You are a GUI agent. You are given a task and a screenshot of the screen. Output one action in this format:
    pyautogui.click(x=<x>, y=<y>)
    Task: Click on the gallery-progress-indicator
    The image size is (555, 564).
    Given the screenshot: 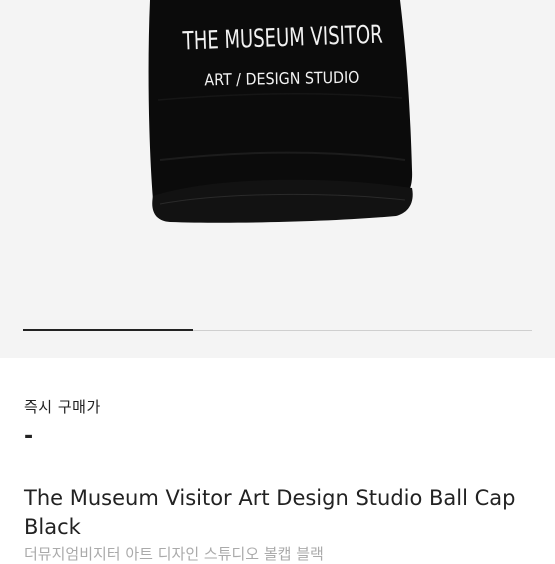 What is the action you would take?
    pyautogui.click(x=108, y=330)
    